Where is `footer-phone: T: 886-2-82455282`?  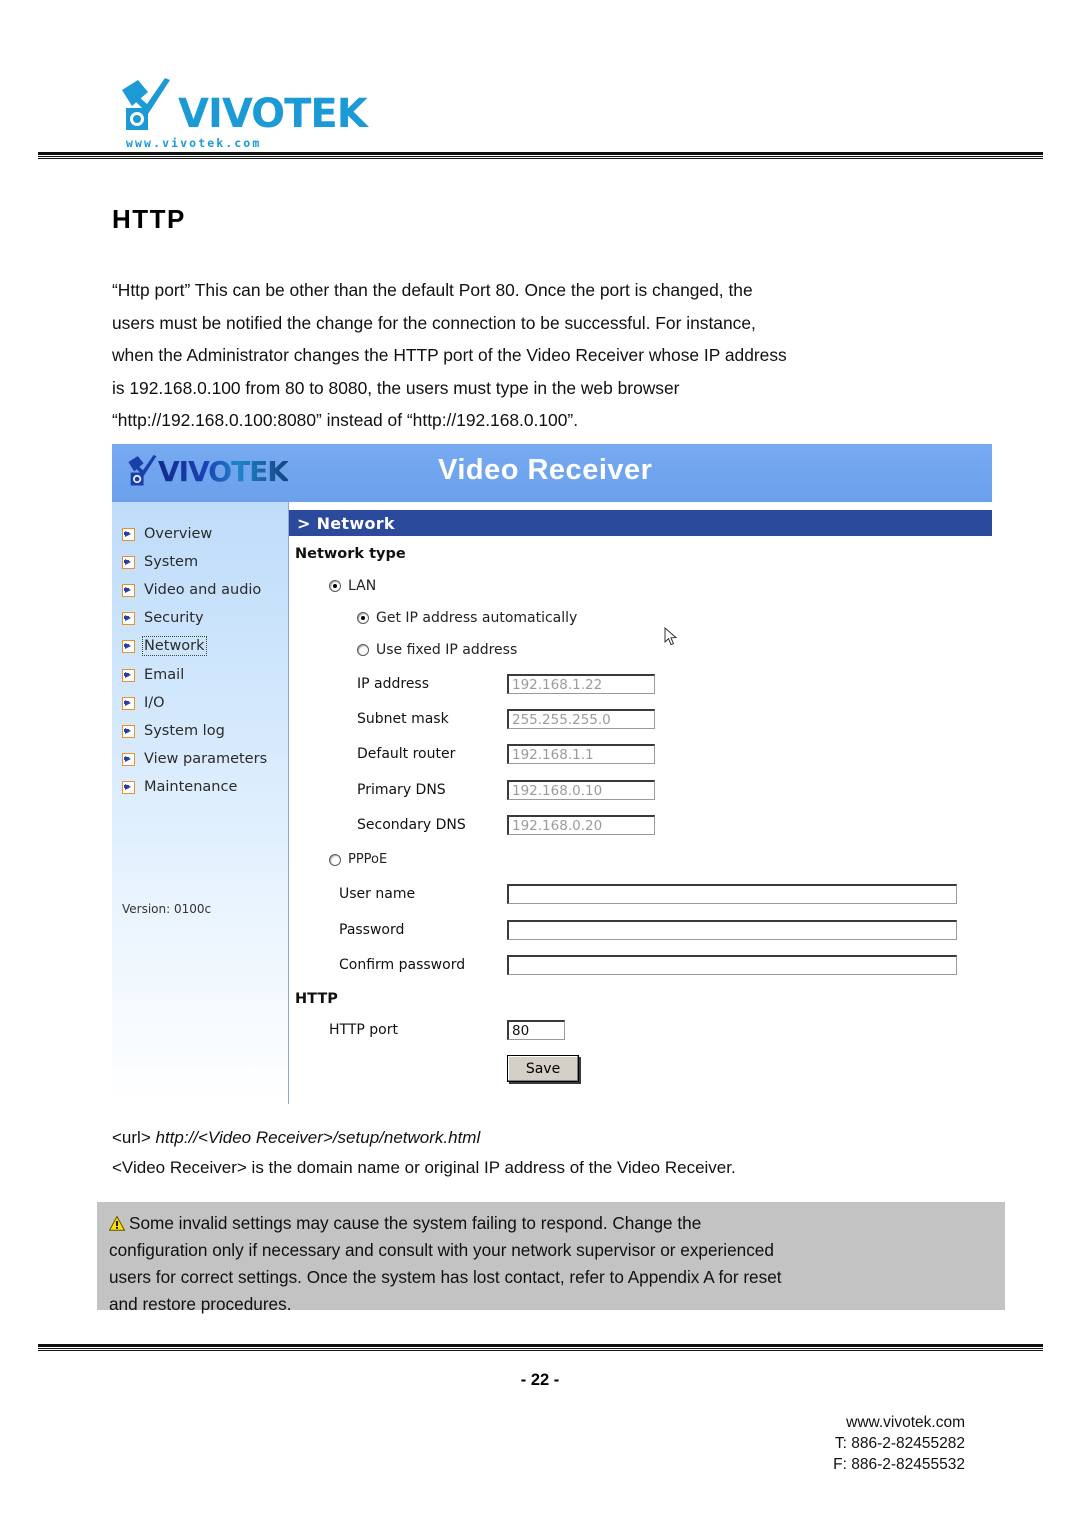
footer-phone: T: 886-2-82455282 is located at coordinates (899, 1443).